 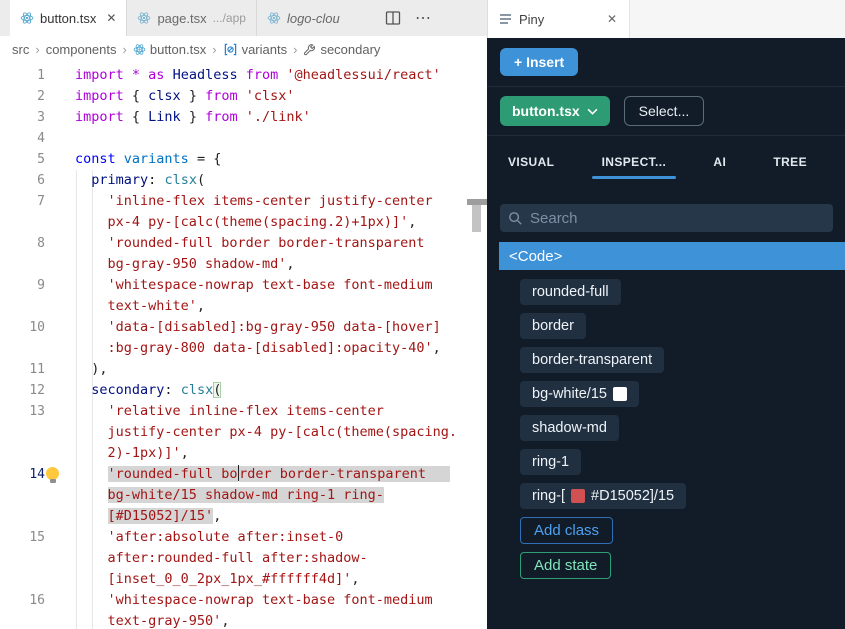 What do you see at coordinates (243, 495) in the screenshot?
I see `code-line: bg-white/15 shadow-md ring-1 ring-` at bounding box center [243, 495].